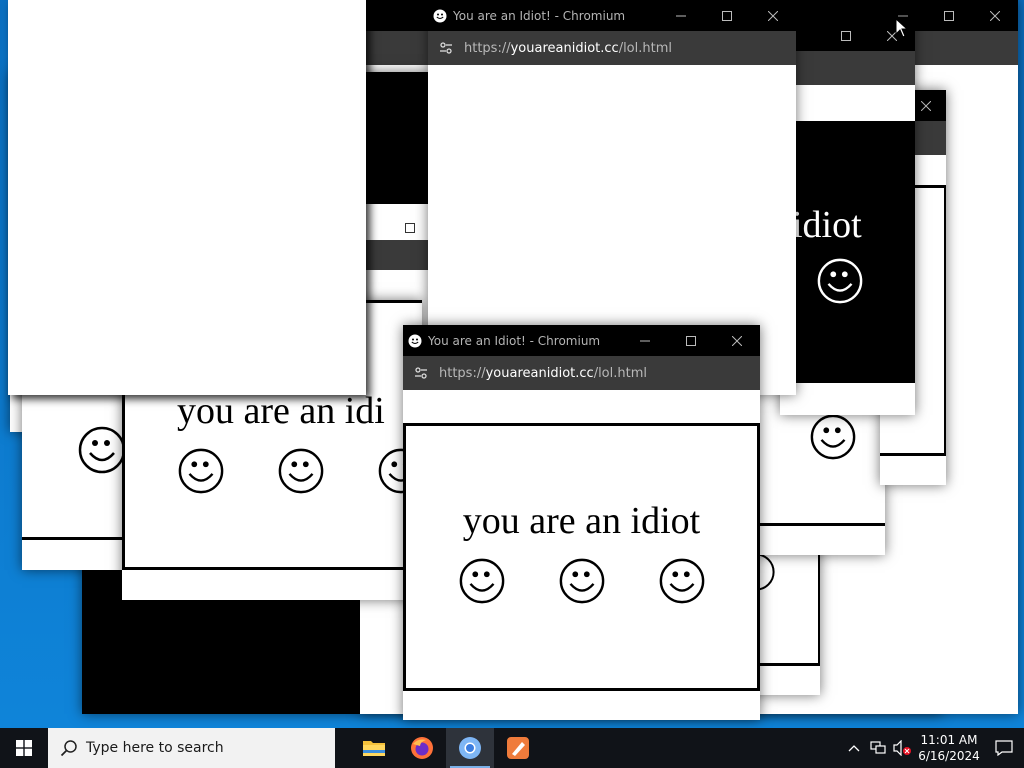 The height and width of the screenshot is (768, 1024). I want to click on network-button, so click(878, 748).